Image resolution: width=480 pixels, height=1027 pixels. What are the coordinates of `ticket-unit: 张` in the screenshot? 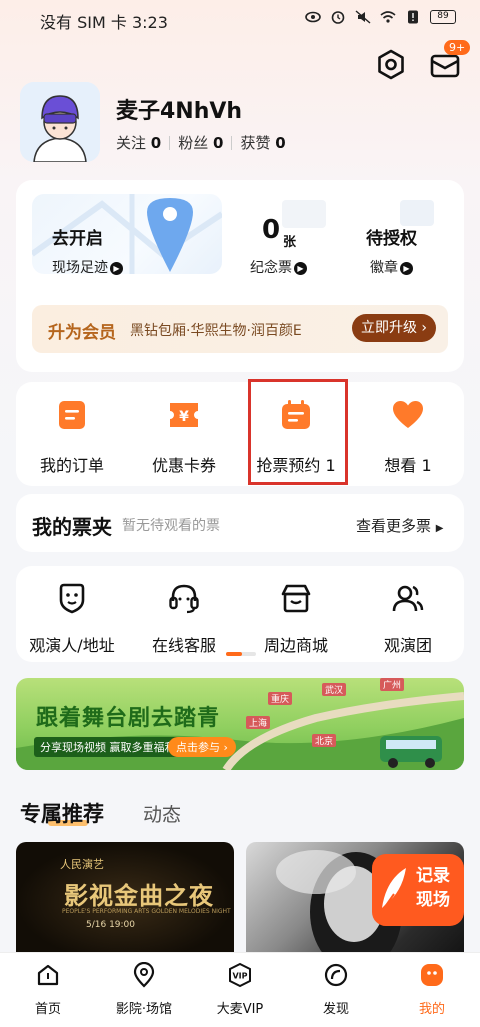 It's located at (290, 242).